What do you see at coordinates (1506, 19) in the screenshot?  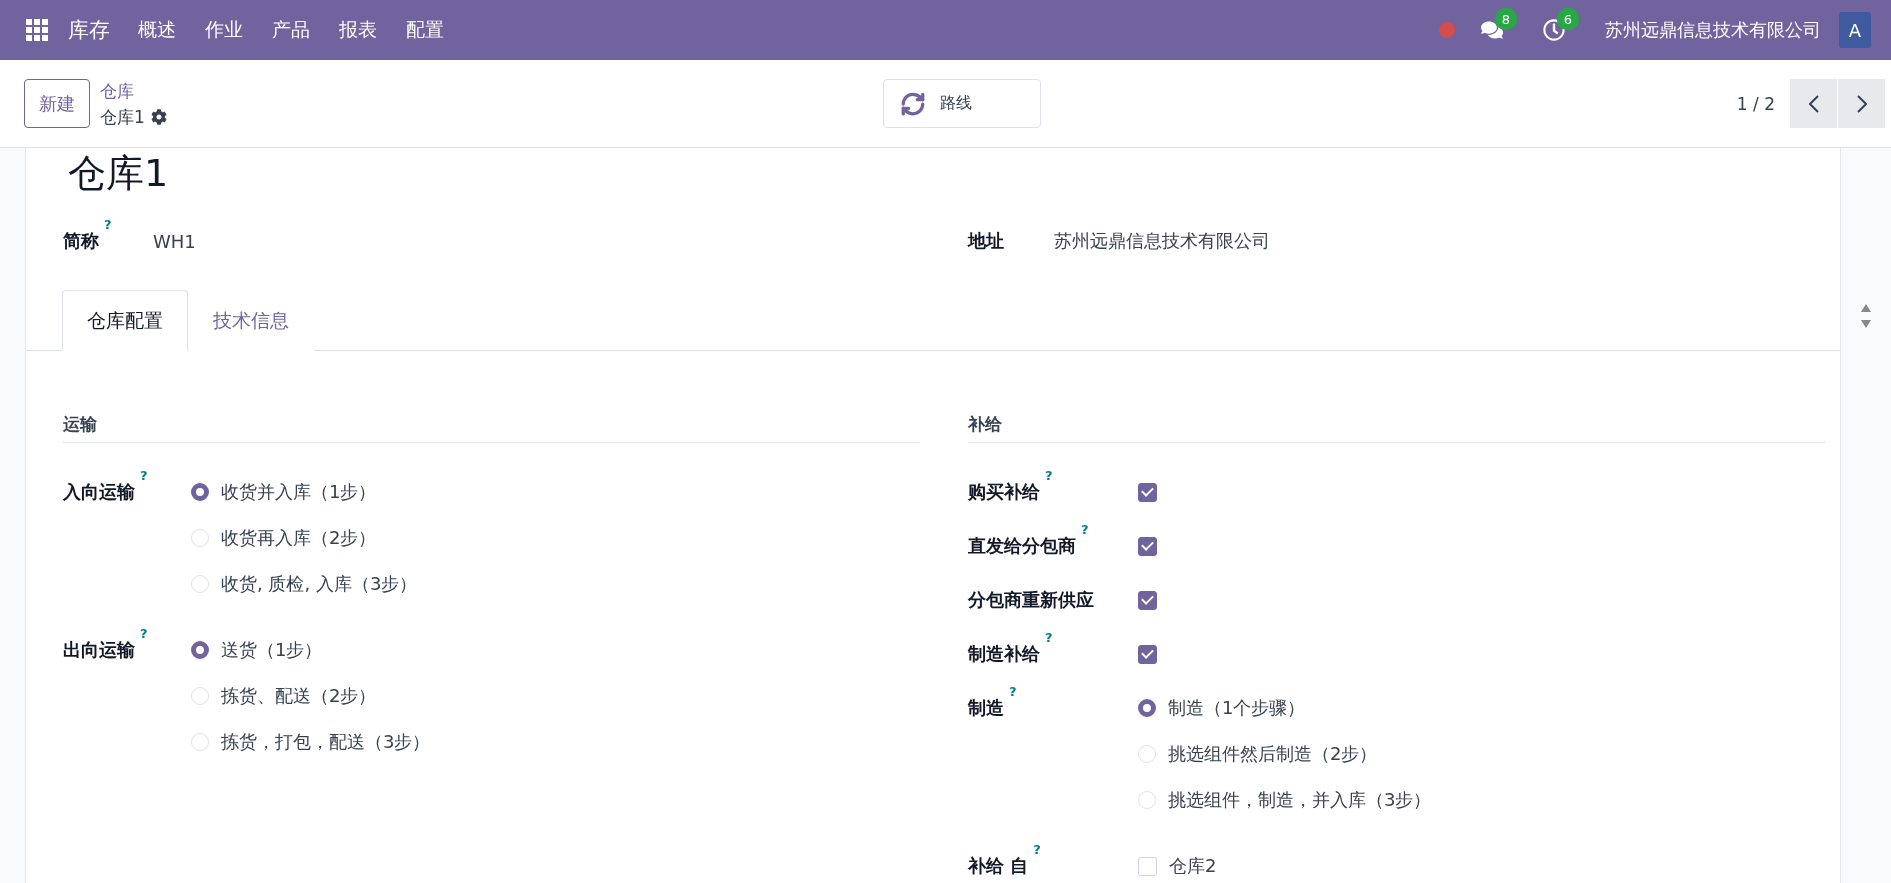 I see `message-count-badge: 8` at bounding box center [1506, 19].